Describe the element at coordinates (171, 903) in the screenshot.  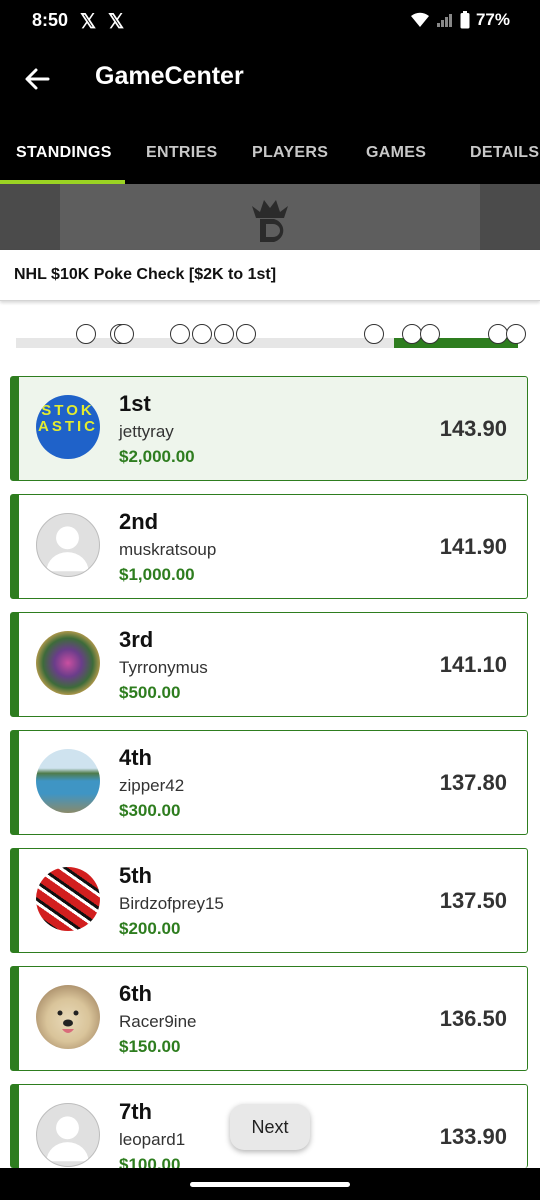
I see `username: Birdzofprey15` at that location.